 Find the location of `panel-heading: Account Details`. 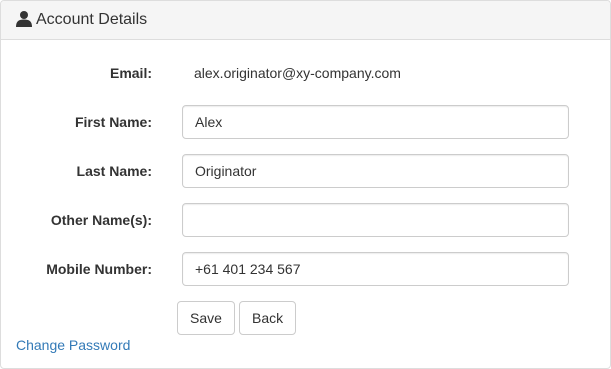

panel-heading: Account Details is located at coordinates (305, 20).